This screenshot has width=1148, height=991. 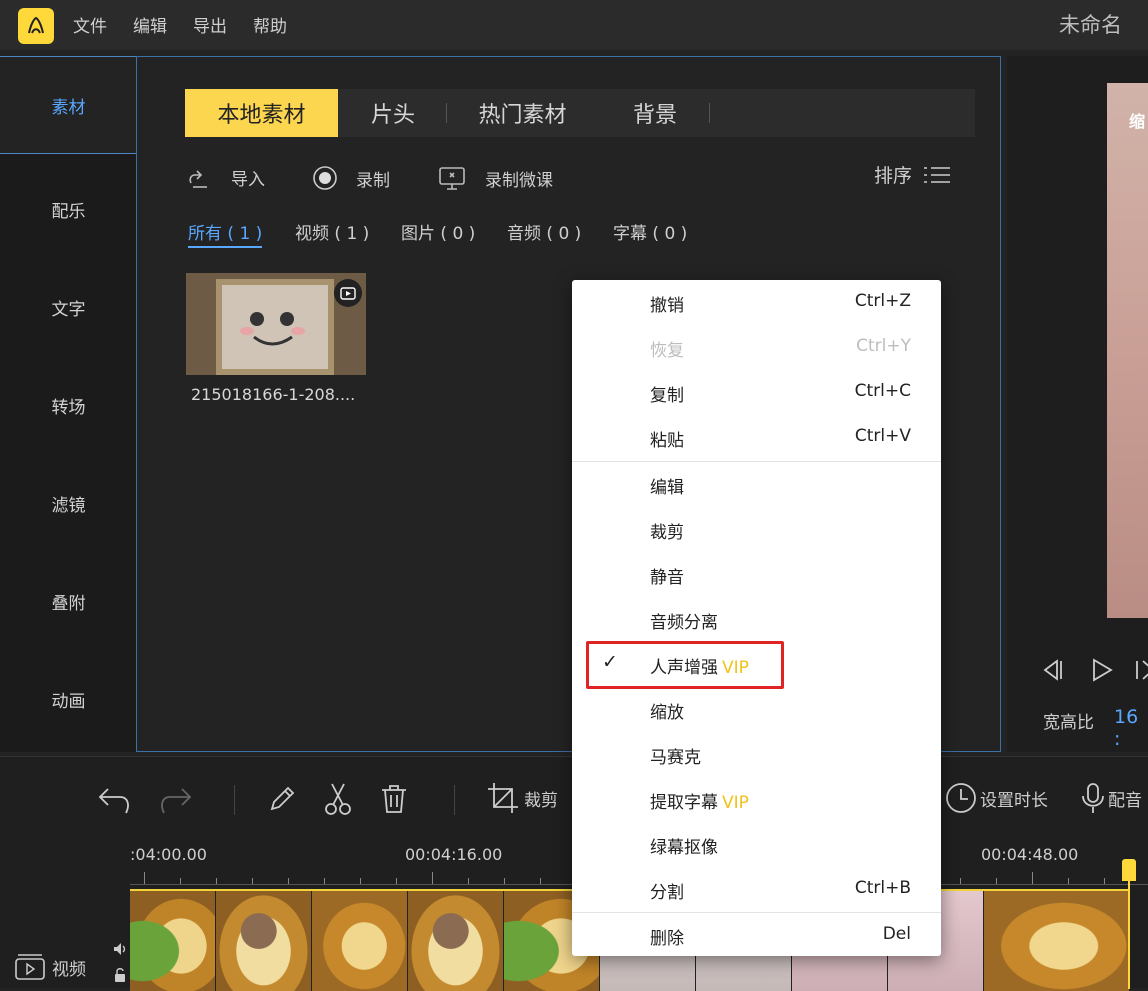 What do you see at coordinates (68, 105) in the screenshot?
I see `sidebar-item-media: 素材` at bounding box center [68, 105].